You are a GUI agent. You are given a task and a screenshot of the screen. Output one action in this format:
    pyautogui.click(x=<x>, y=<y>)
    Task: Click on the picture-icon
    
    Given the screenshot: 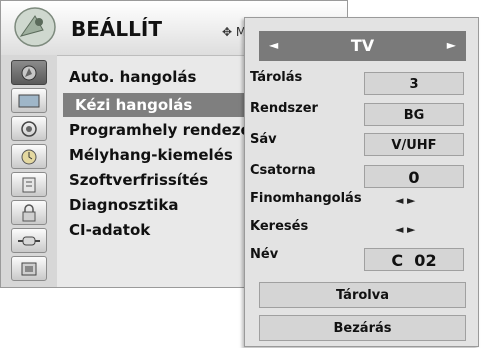 What is the action you would take?
    pyautogui.click(x=29, y=100)
    